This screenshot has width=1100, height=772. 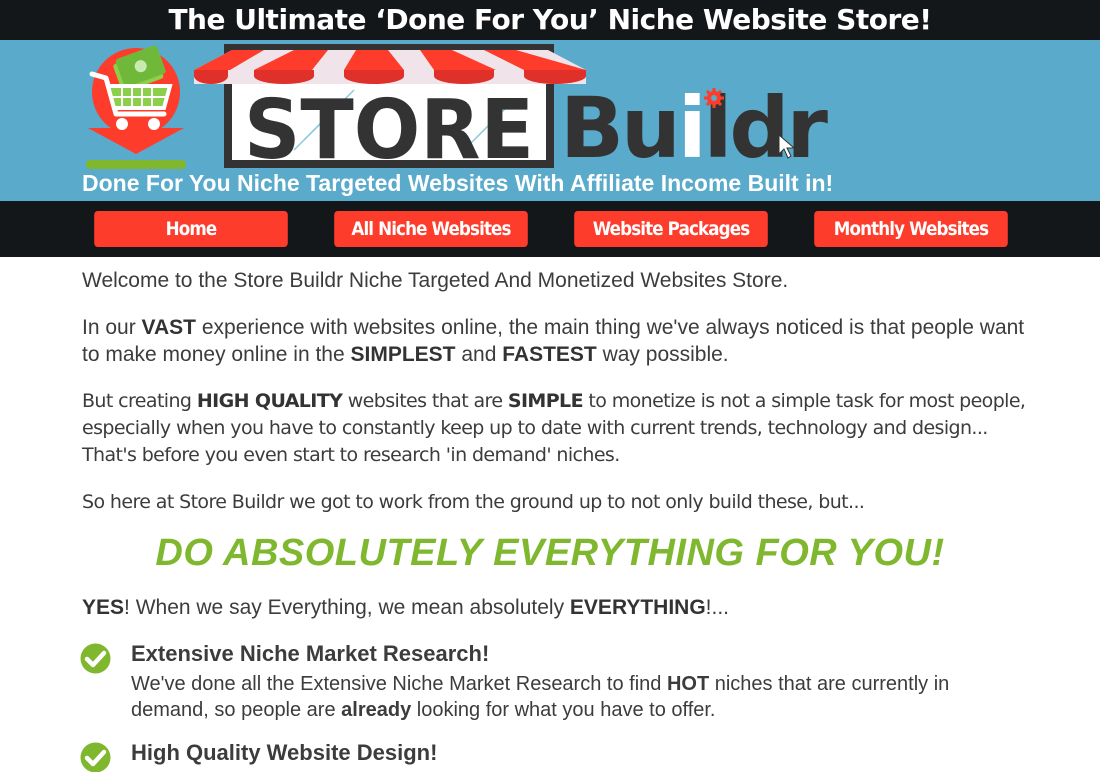 I want to click on nav-home-button: Home, so click(x=191, y=229).